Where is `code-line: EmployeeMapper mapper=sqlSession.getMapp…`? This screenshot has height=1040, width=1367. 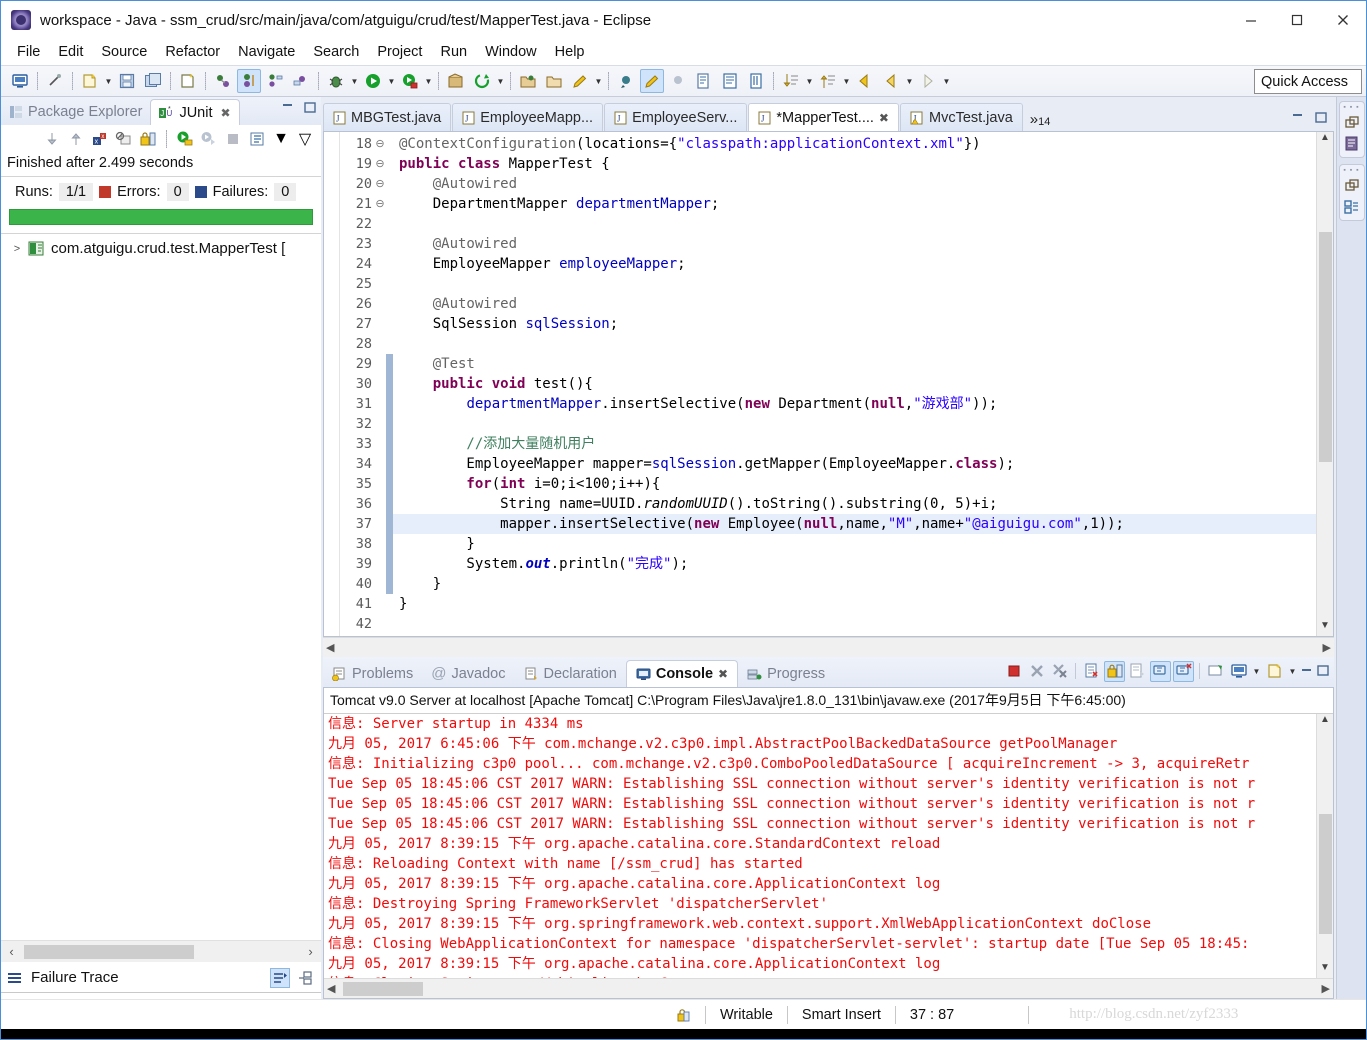
code-line: EmployeeMapper mapper=sqlSession.getMapp… is located at coordinates (854, 464).